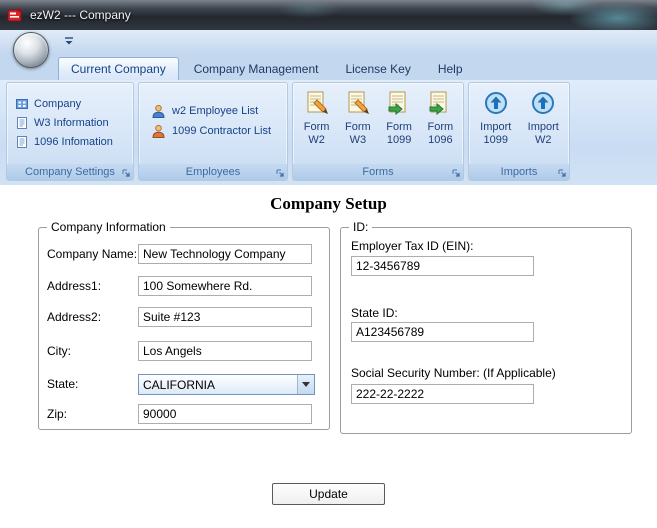  What do you see at coordinates (328, 15) in the screenshot?
I see `titlebar: ezW2 --- Company` at bounding box center [328, 15].